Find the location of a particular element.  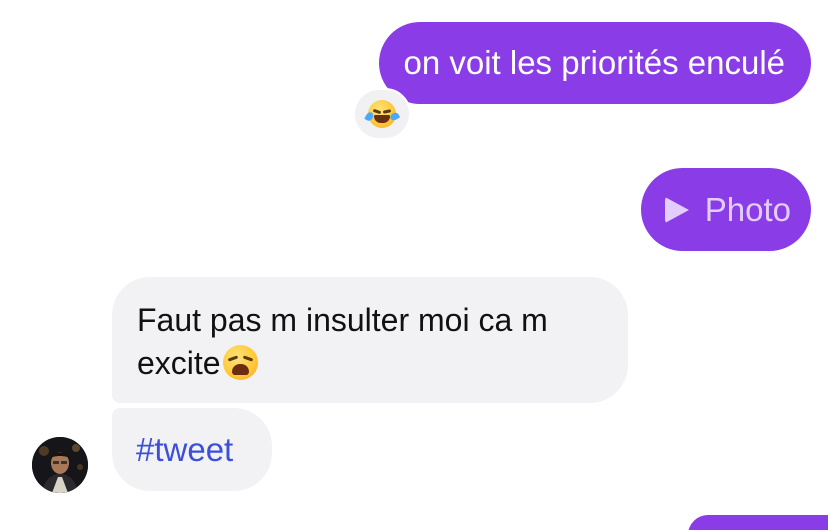

incoming-message-bubble: #tweet is located at coordinates (192, 449).